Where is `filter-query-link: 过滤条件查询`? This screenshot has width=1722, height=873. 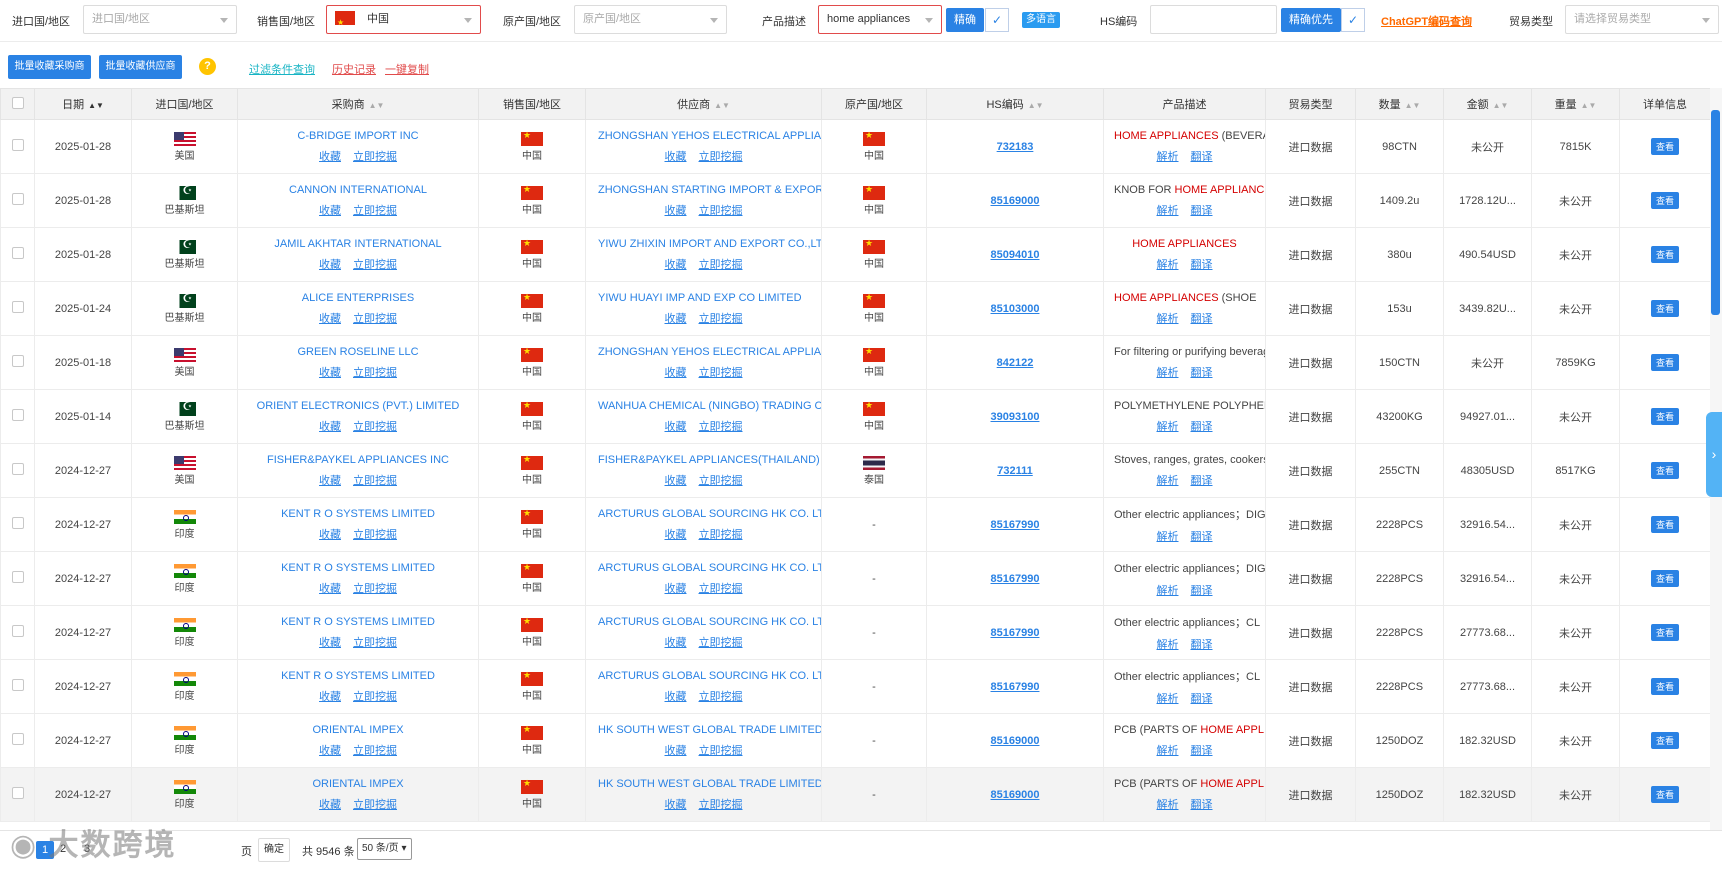 filter-query-link: 过滤条件查询 is located at coordinates (282, 69).